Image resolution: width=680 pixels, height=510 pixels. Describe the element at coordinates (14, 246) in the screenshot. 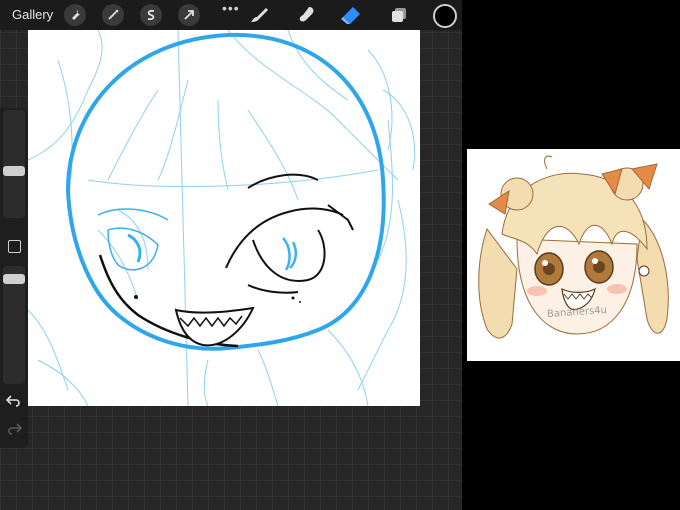

I see `modify-button` at that location.